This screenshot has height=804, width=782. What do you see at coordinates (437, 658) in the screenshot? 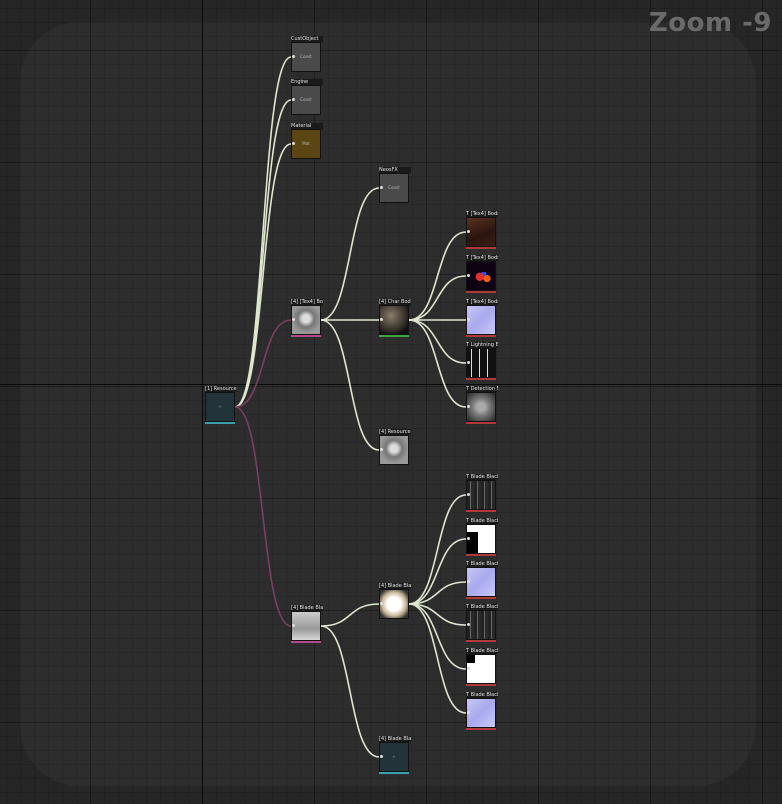
I see `wire-blade-sphere-to-blade-tex6` at bounding box center [437, 658].